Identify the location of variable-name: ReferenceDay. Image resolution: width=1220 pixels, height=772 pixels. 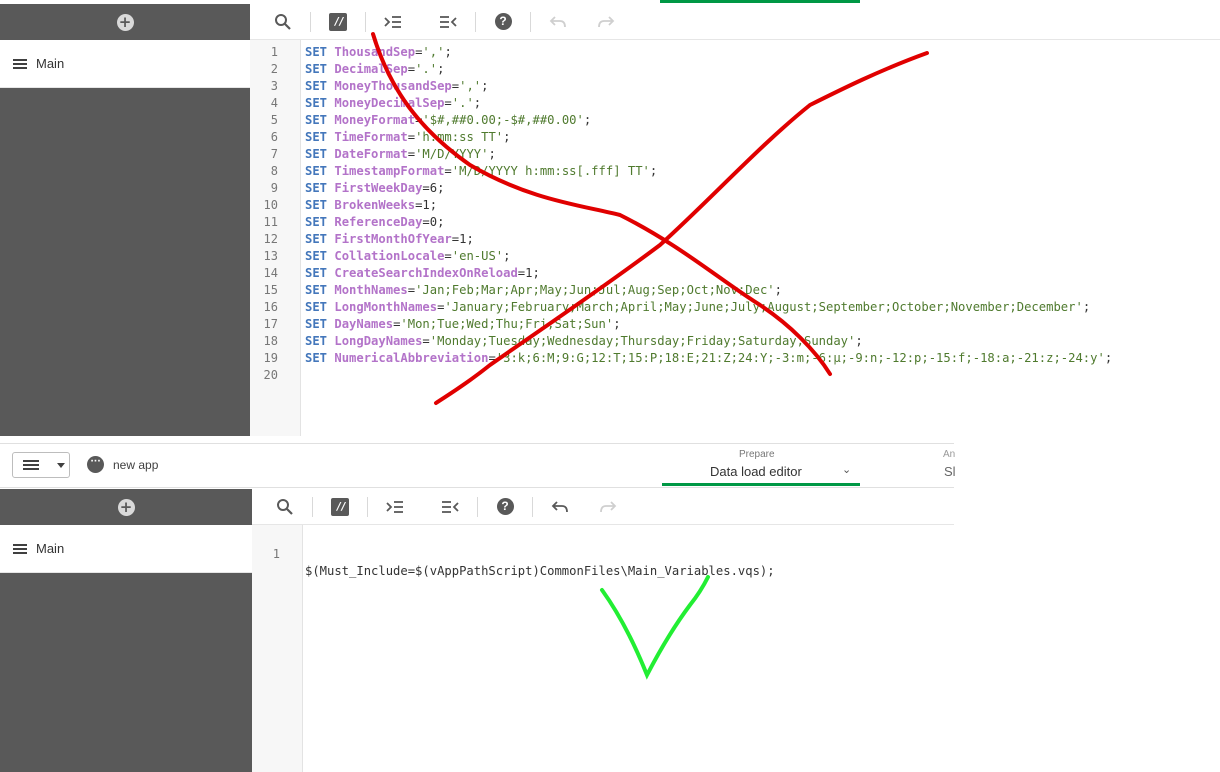
(378, 222).